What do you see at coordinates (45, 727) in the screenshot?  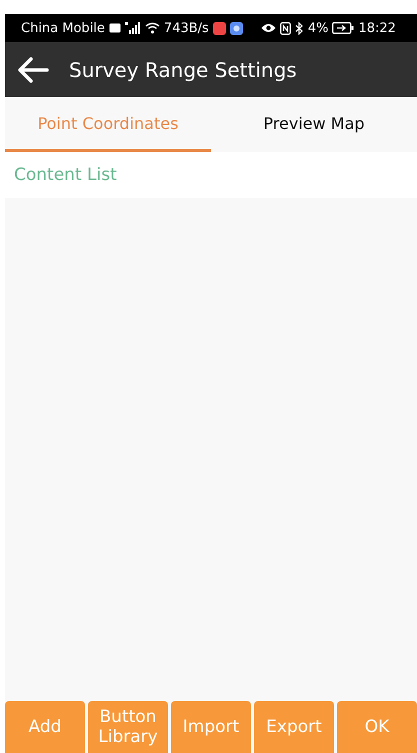 I see `action-button: Add` at bounding box center [45, 727].